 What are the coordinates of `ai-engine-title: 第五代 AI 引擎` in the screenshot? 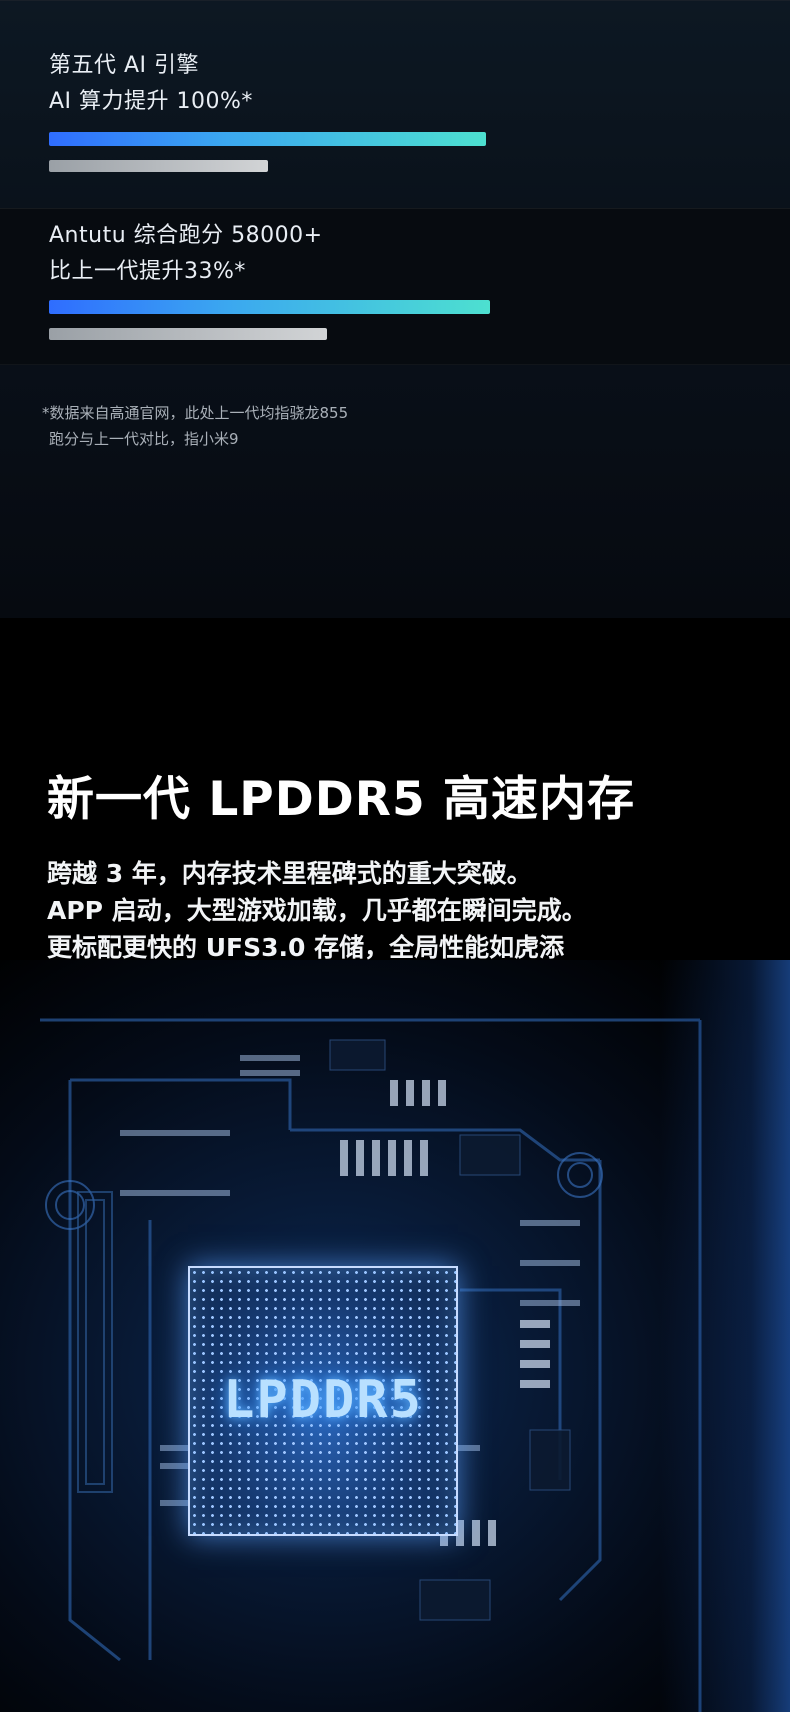 It's located at (124, 65).